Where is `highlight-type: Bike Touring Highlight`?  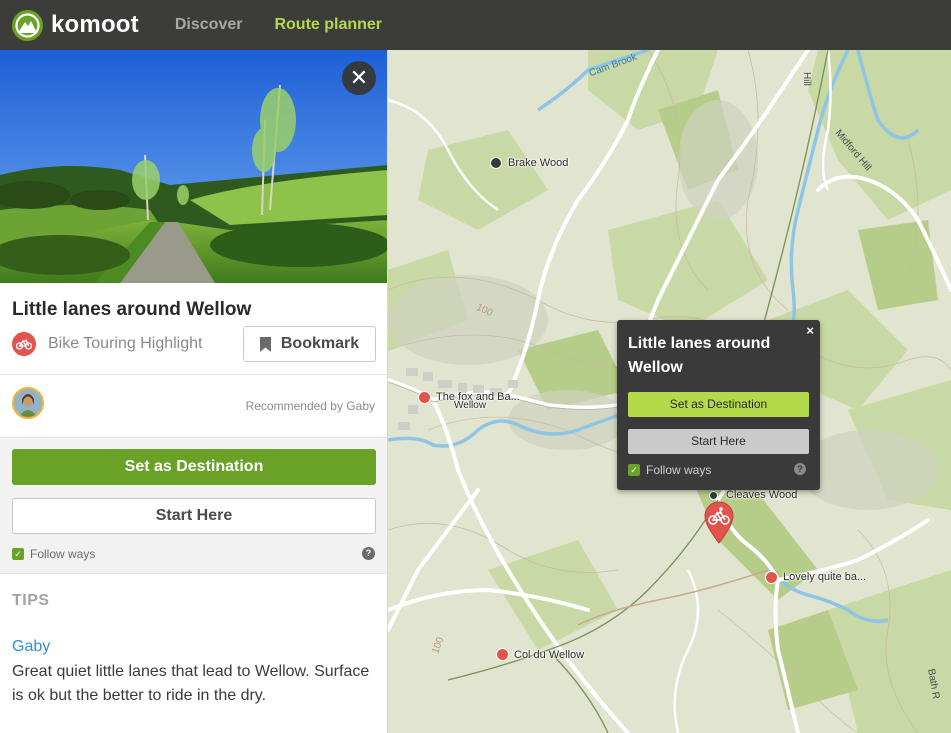
highlight-type: Bike Touring Highlight is located at coordinates (107, 344).